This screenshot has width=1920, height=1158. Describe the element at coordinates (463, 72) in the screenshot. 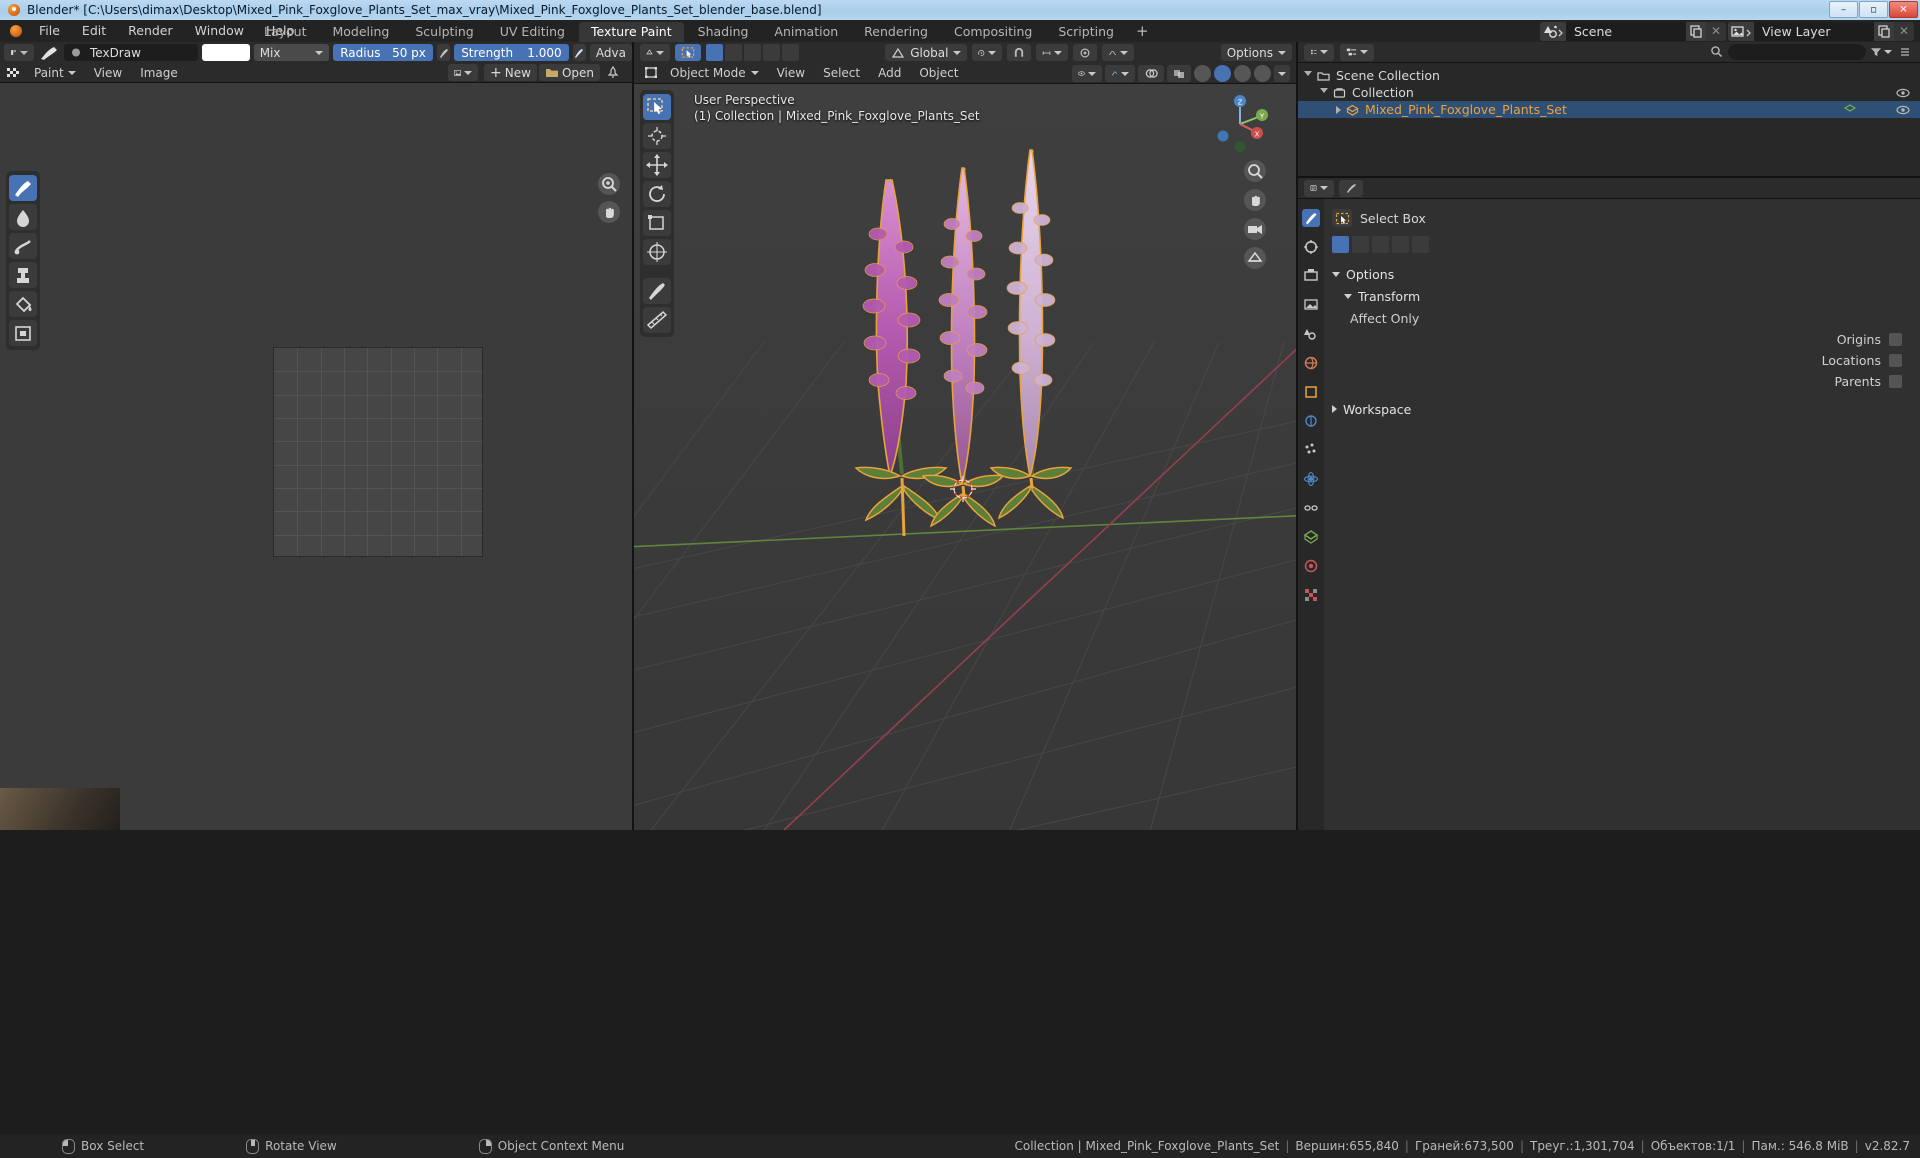

I see `image-datablock-selector` at that location.